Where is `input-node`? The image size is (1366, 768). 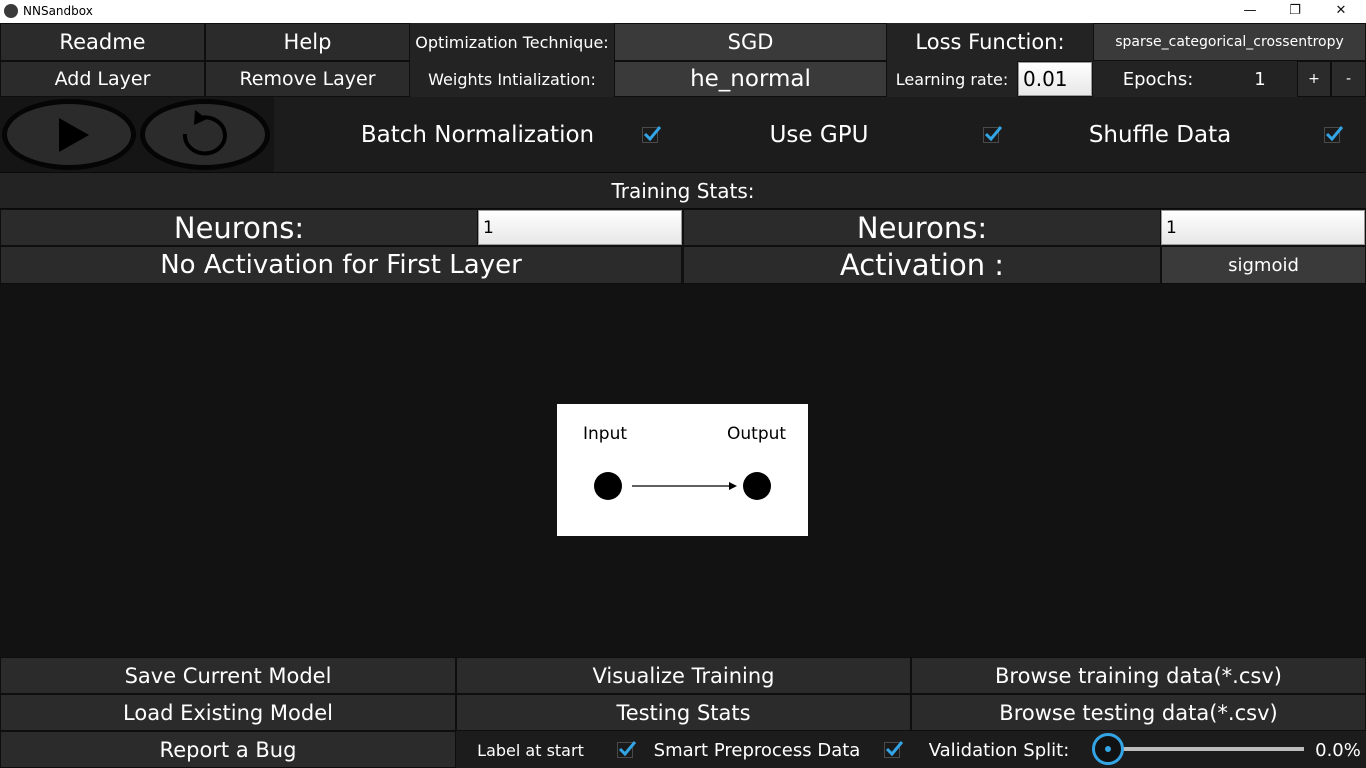
input-node is located at coordinates (608, 486).